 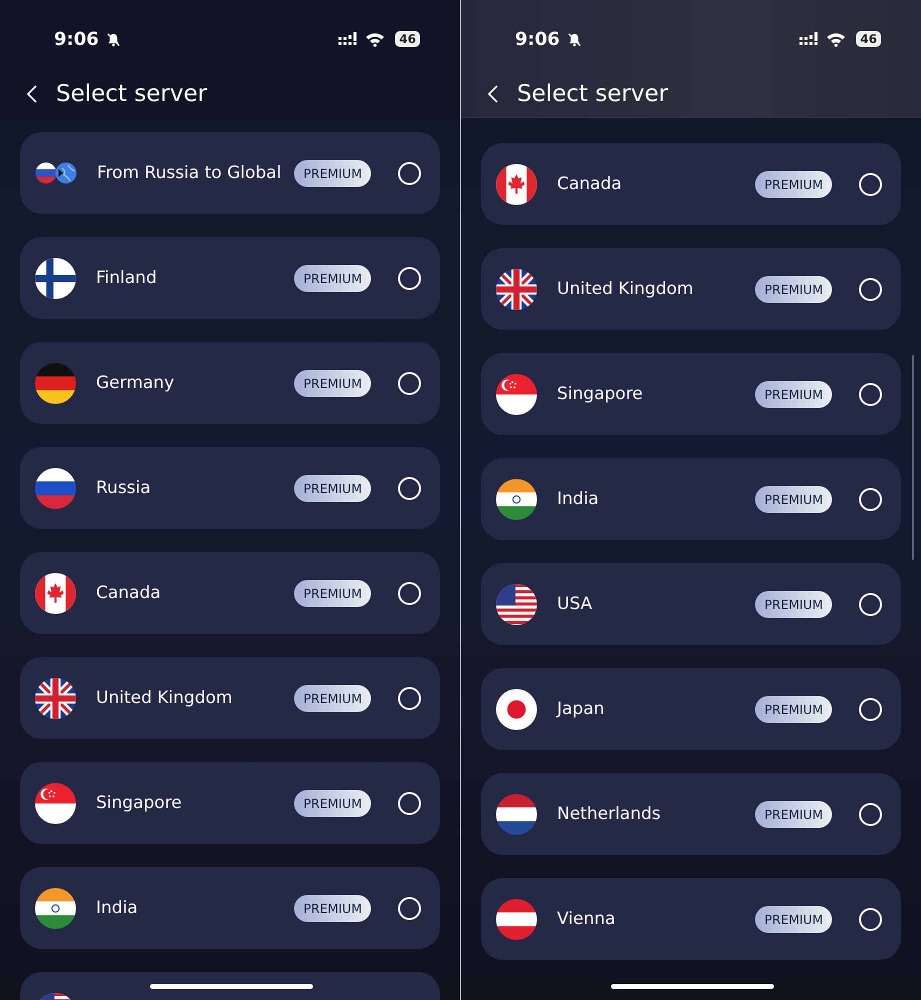 I want to click on scrollbar, so click(x=913, y=457).